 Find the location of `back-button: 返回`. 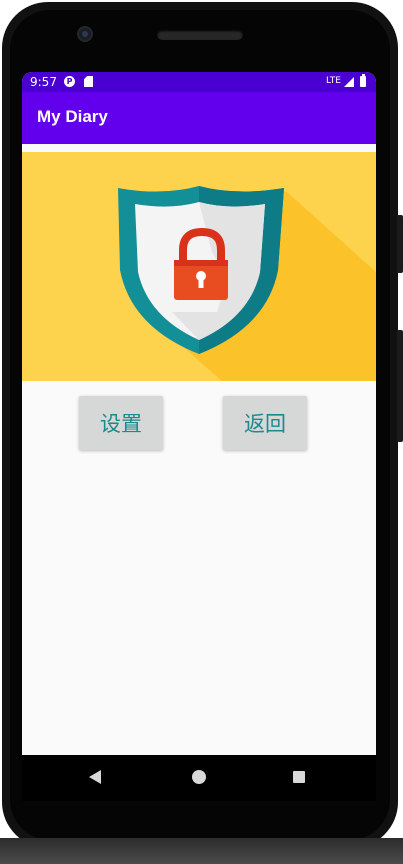

back-button: 返回 is located at coordinates (265, 423).